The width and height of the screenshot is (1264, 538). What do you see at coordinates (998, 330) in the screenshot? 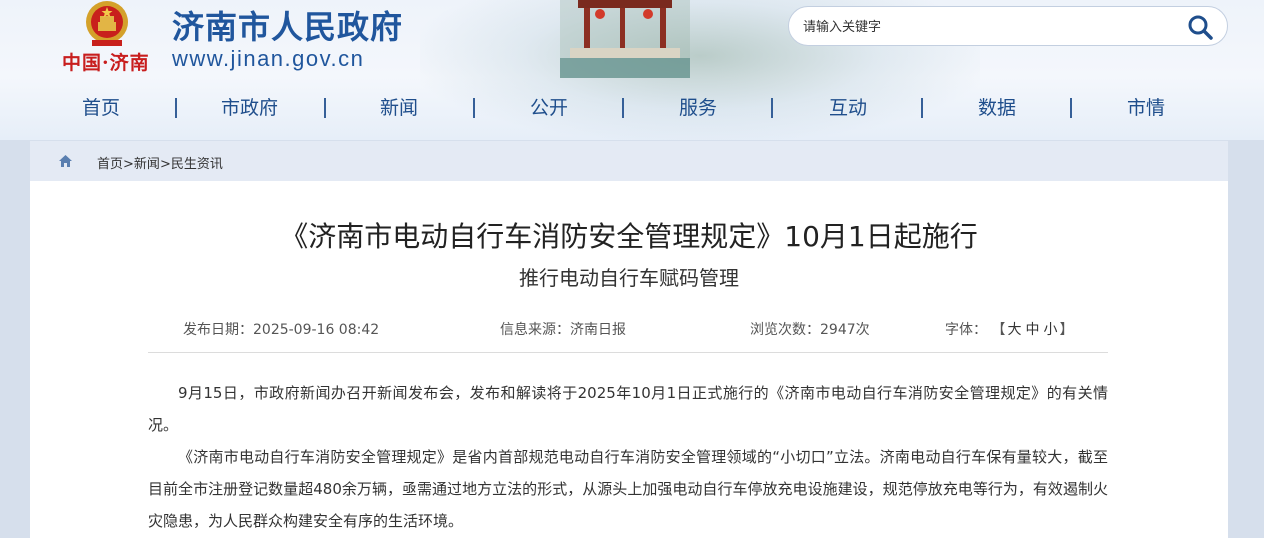
I see `font-size-bracket-open: 【` at bounding box center [998, 330].